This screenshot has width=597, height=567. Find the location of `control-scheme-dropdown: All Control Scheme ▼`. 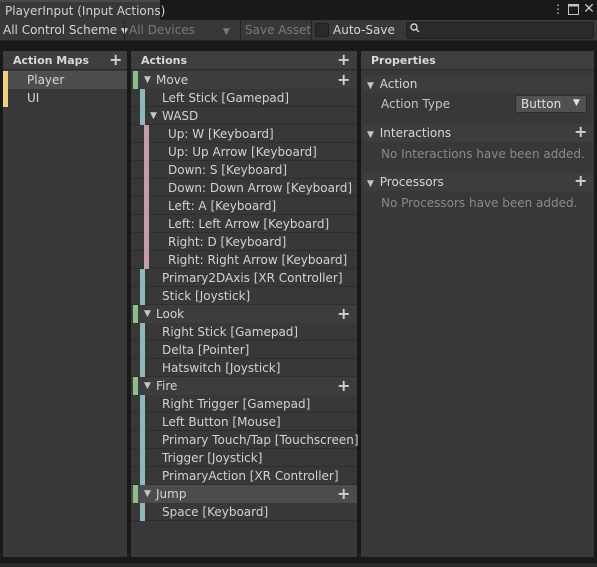

control-scheme-dropdown: All Control Scheme ▼ is located at coordinates (65, 30).